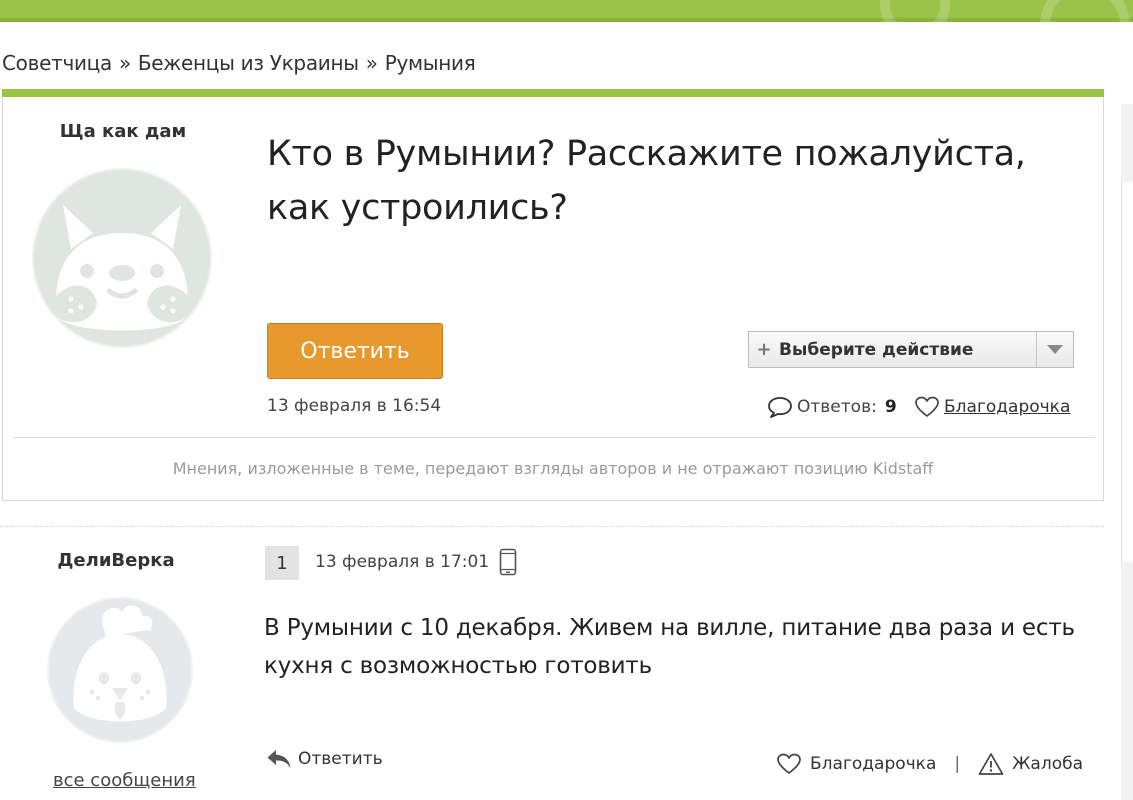 This screenshot has height=800, width=1133. What do you see at coordinates (508, 562) in the screenshot?
I see `mobile-phone-icon` at bounding box center [508, 562].